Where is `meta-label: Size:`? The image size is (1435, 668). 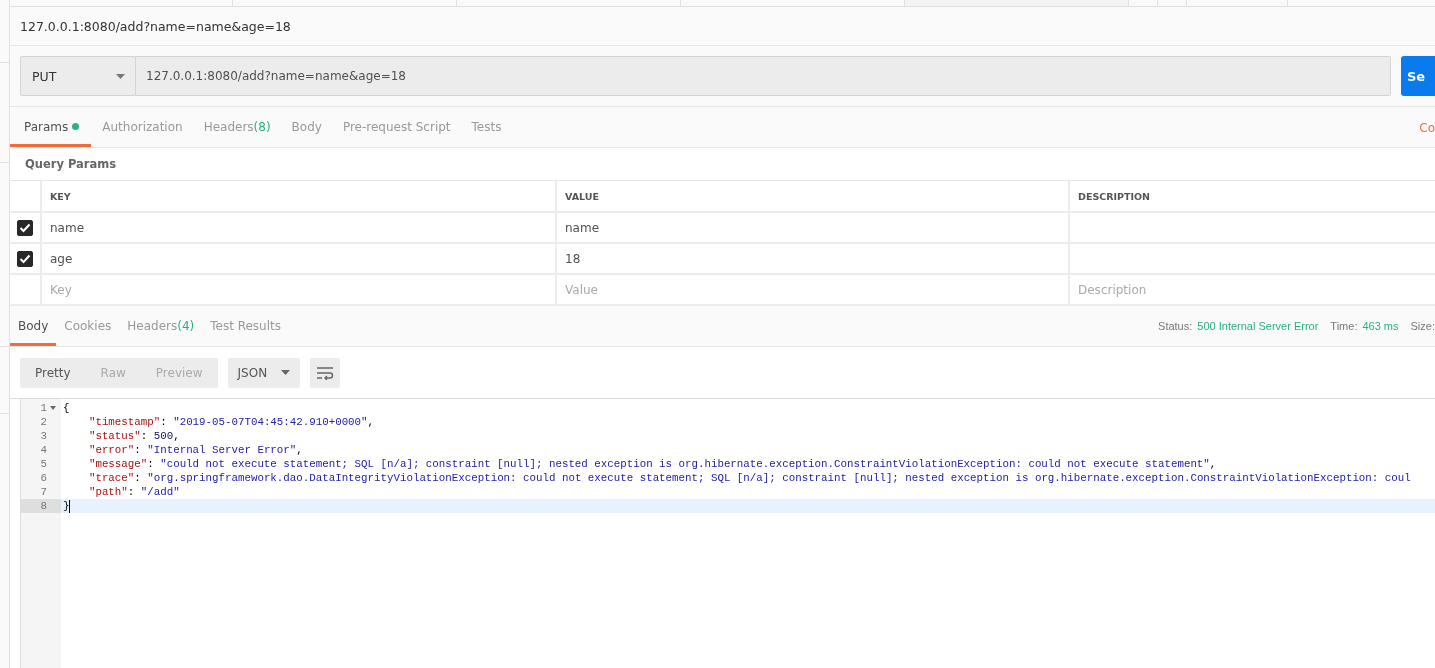 meta-label: Size: is located at coordinates (1422, 326).